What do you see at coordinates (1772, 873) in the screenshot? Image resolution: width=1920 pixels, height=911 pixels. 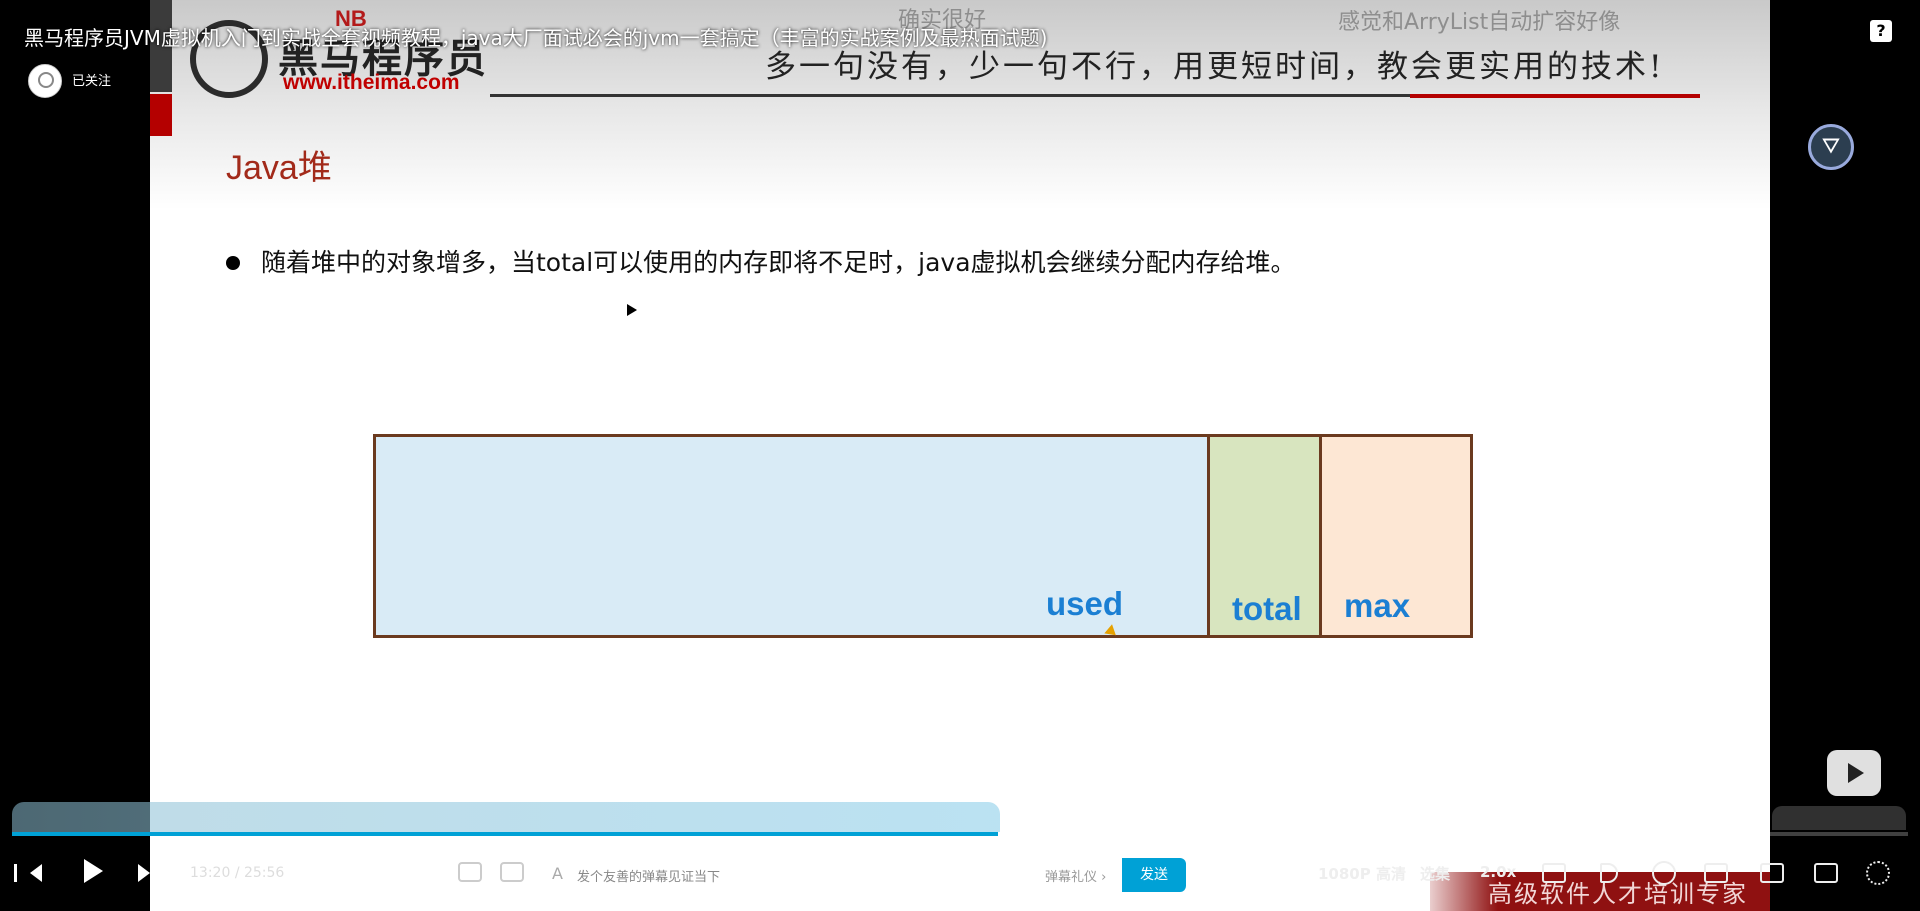 I see `wide-screen-icon` at bounding box center [1772, 873].